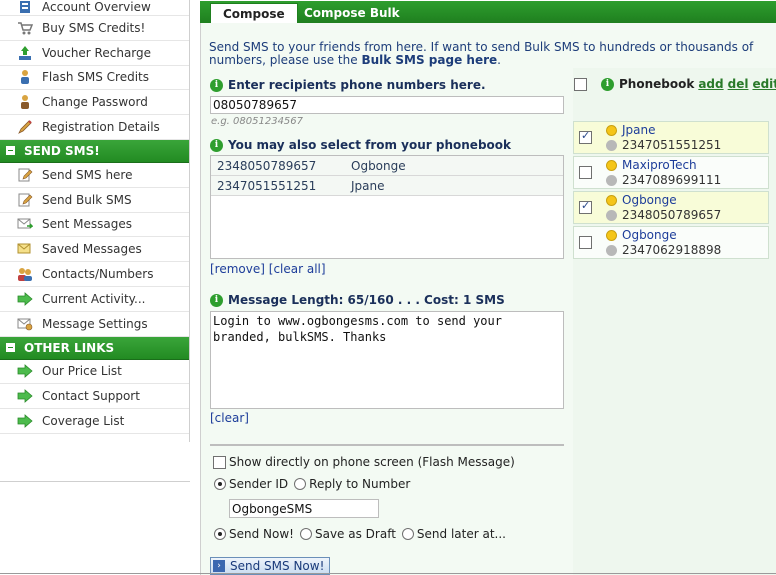  Describe the element at coordinates (220, 484) in the screenshot. I see `sender-id-radio` at that location.